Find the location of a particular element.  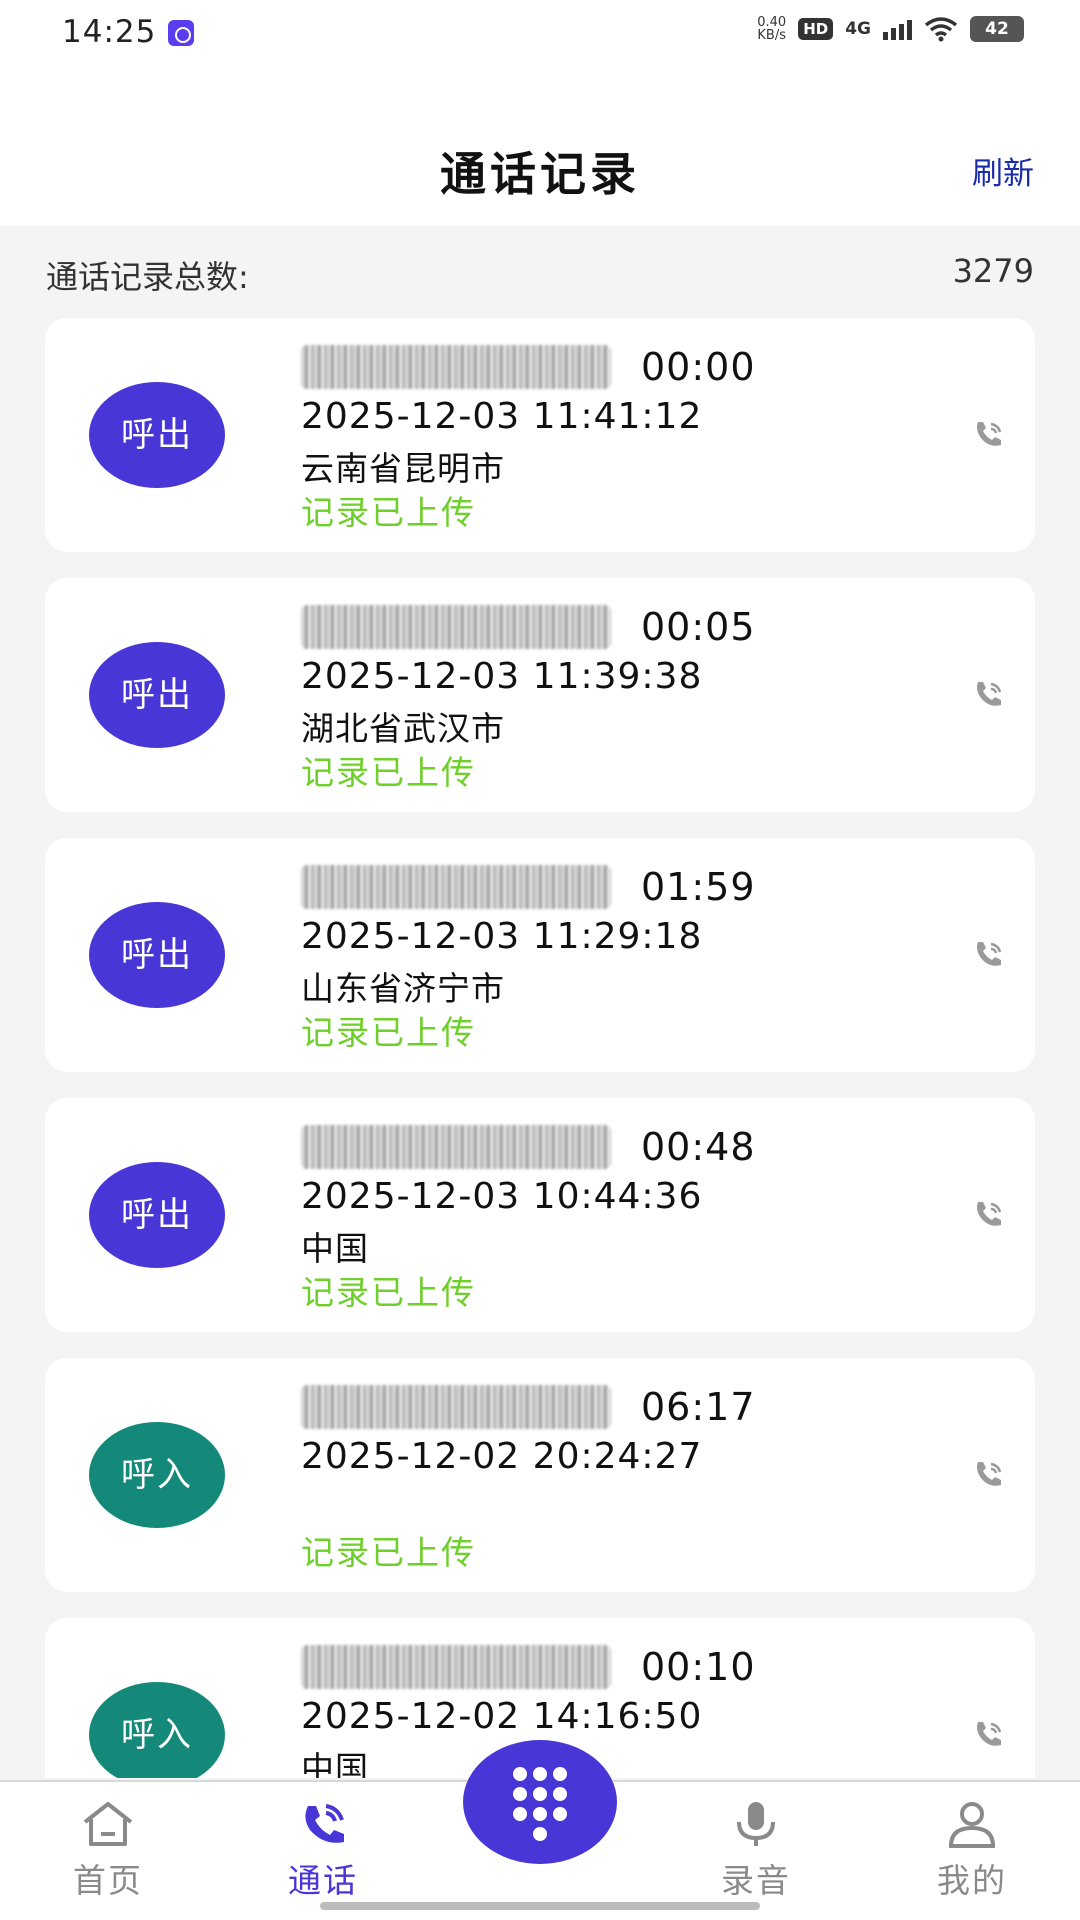

status-indicators: 0.40 KB/s HD 4G 42 is located at coordinates (890, 29).